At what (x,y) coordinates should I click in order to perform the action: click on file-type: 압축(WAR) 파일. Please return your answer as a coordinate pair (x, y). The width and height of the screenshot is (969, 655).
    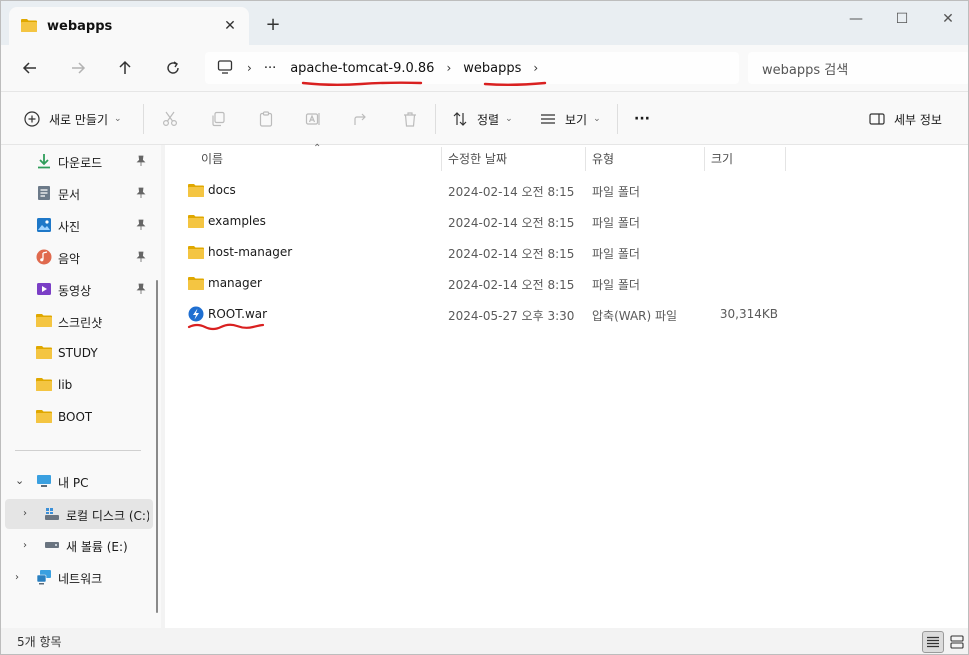
    Looking at the image, I should click on (635, 316).